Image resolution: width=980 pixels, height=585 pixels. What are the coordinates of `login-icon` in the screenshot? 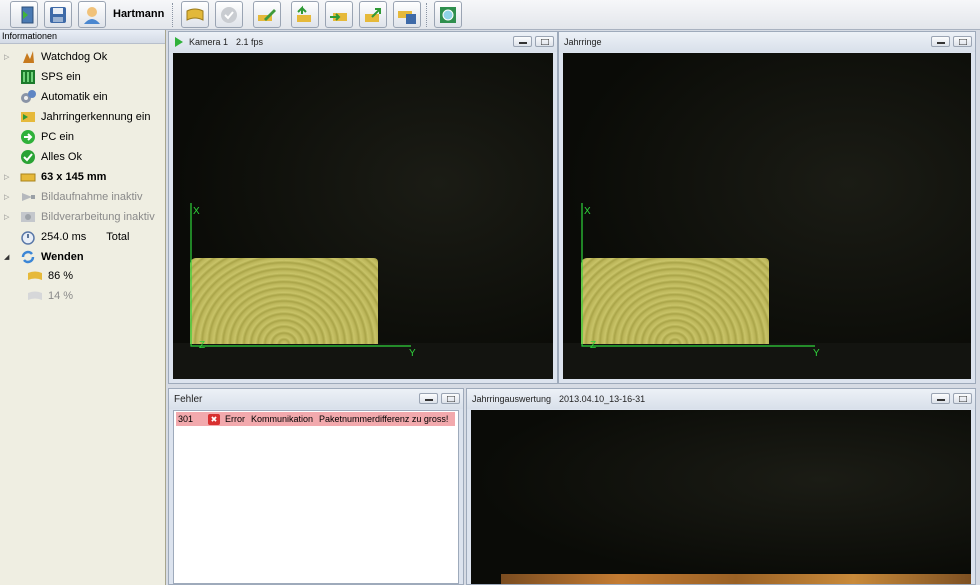 It's located at (24, 14).